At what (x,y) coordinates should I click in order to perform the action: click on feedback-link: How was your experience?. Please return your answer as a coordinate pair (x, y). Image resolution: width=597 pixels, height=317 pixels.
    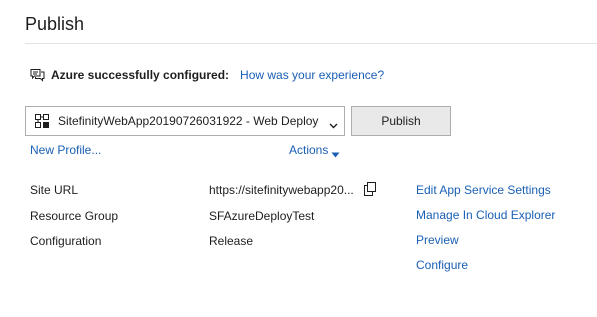
    Looking at the image, I should click on (312, 75).